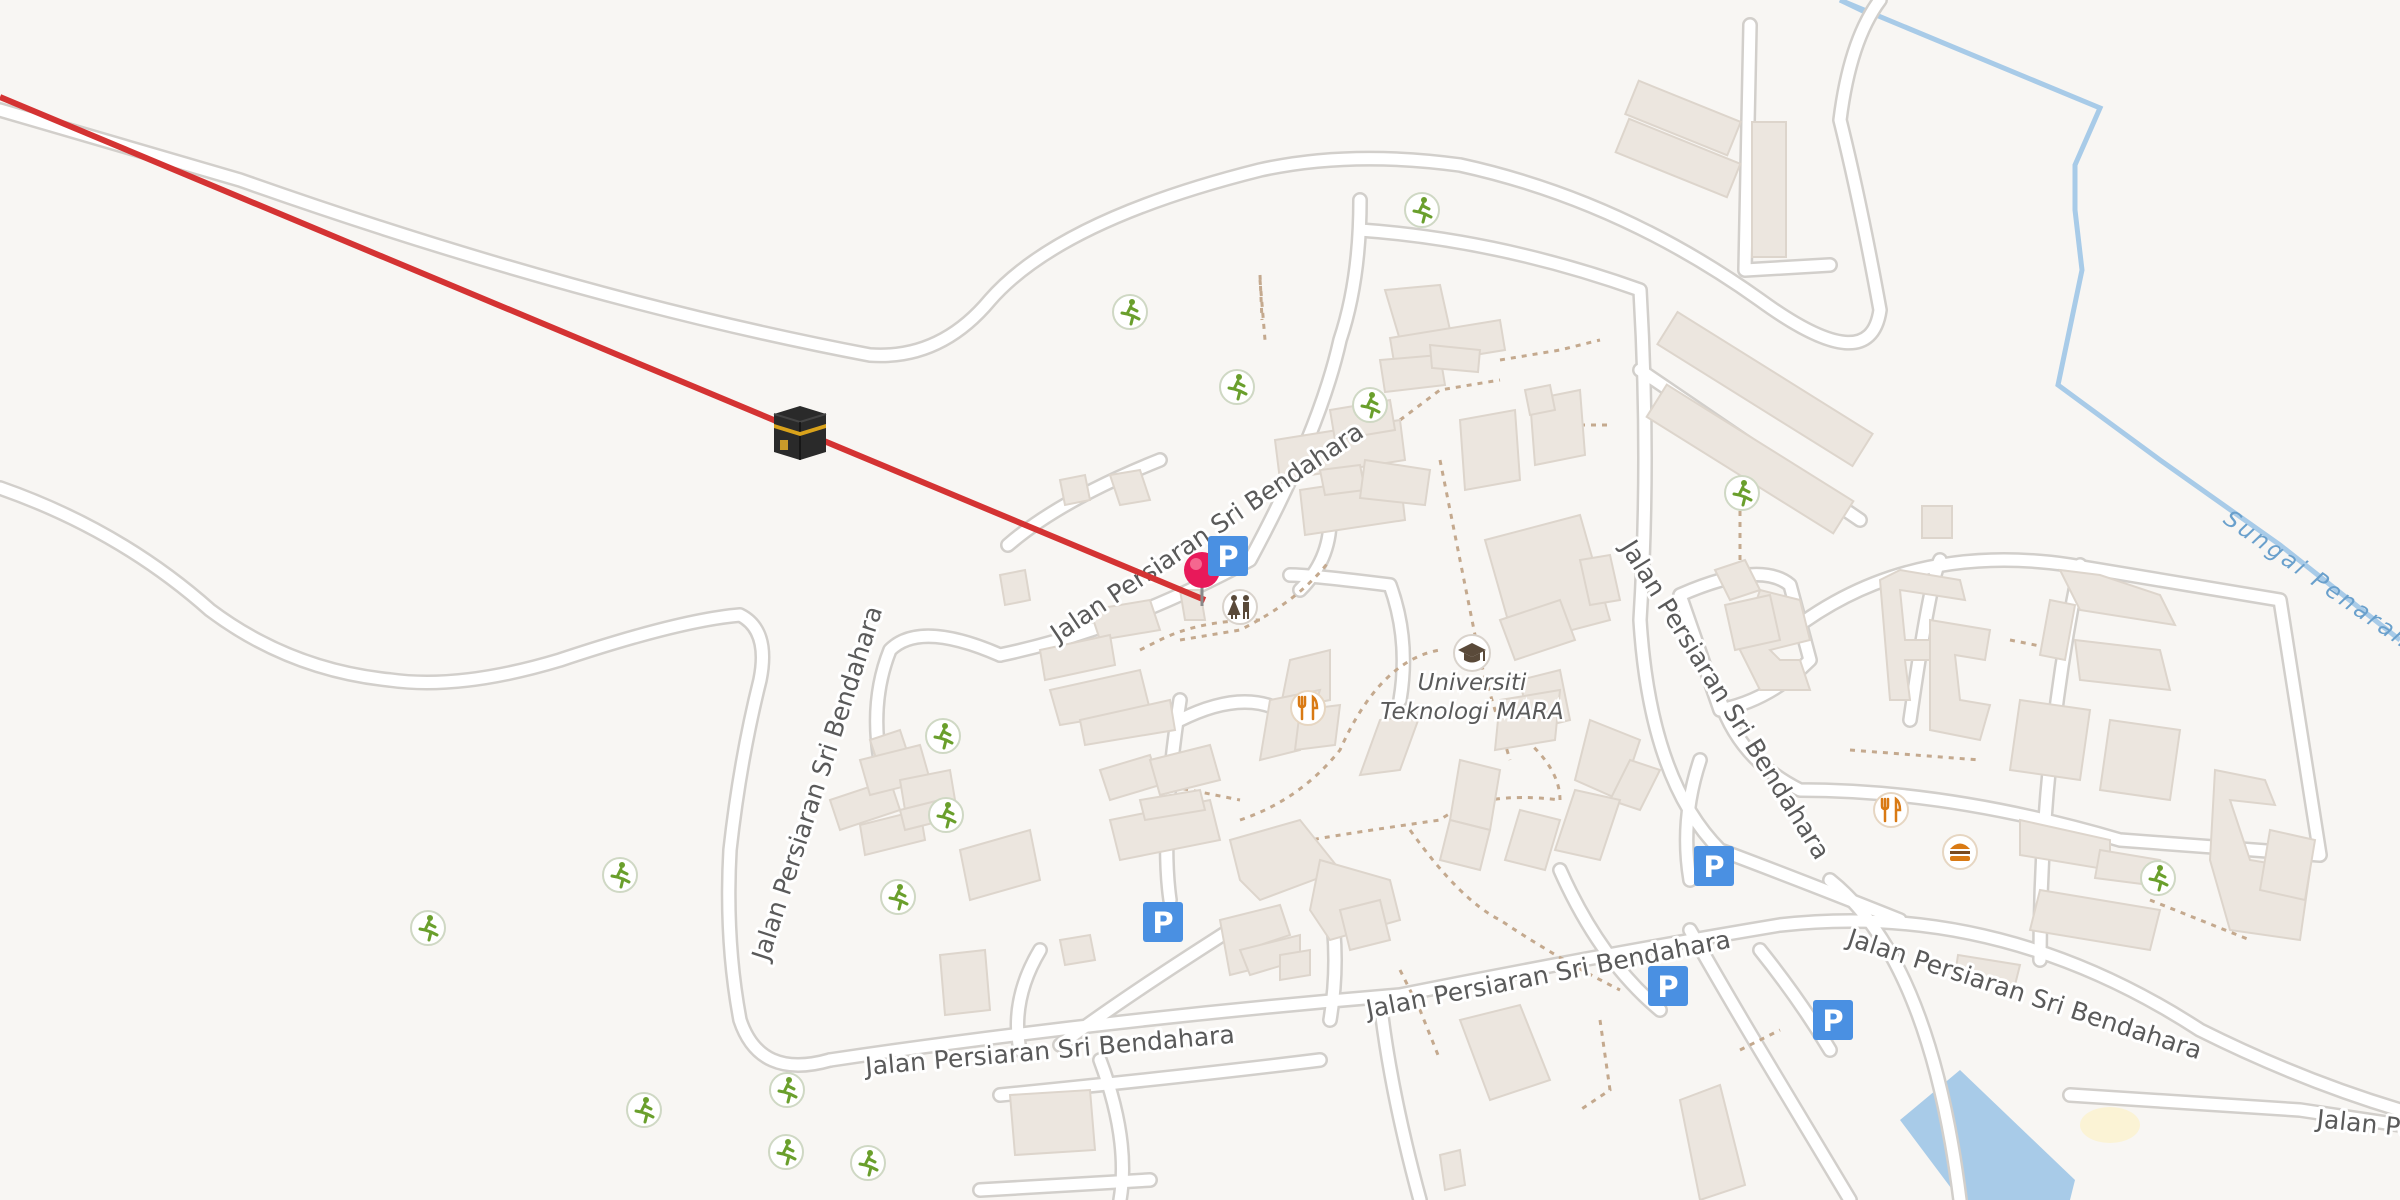  I want to click on burger-icon, so click(1960, 852).